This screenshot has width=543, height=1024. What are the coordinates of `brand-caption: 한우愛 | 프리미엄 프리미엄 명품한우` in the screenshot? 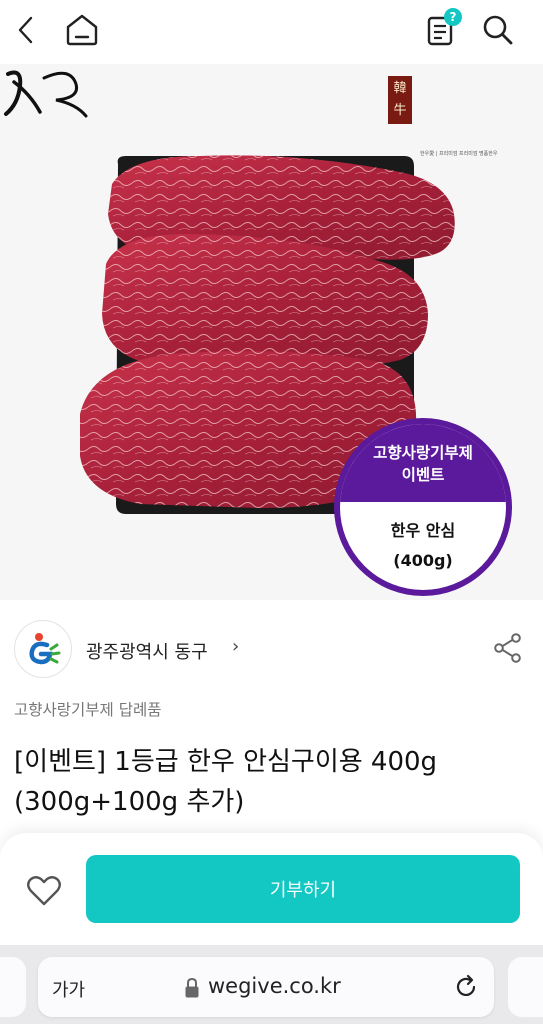 It's located at (459, 154).